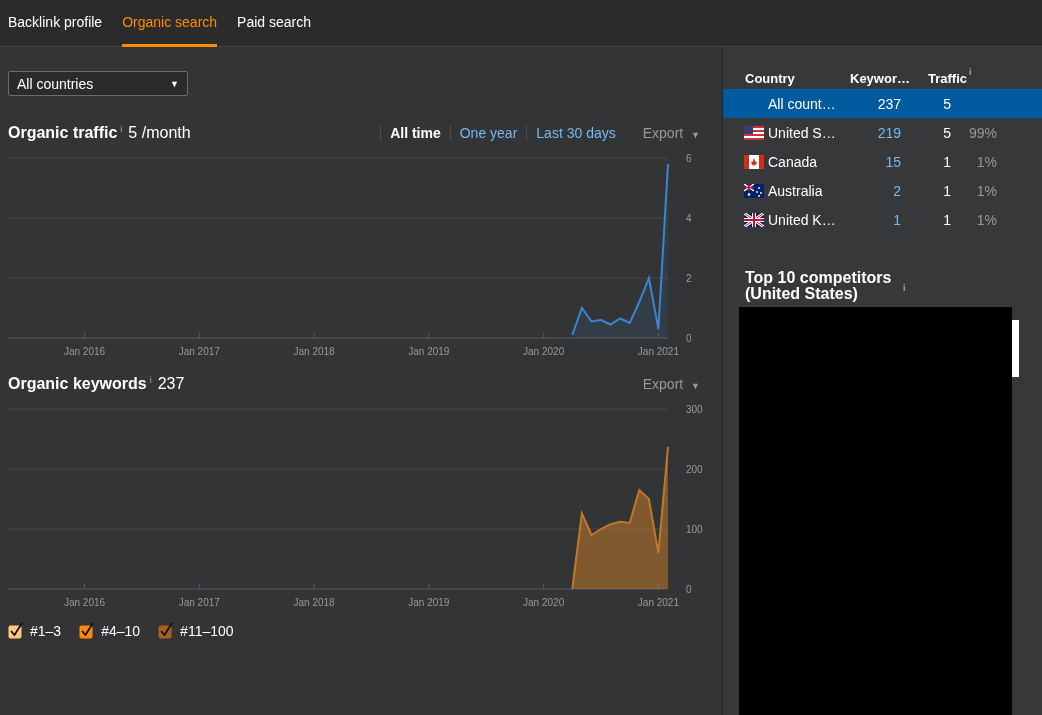 The image size is (1042, 715). I want to click on traffic-share: 99%, so click(982, 132).